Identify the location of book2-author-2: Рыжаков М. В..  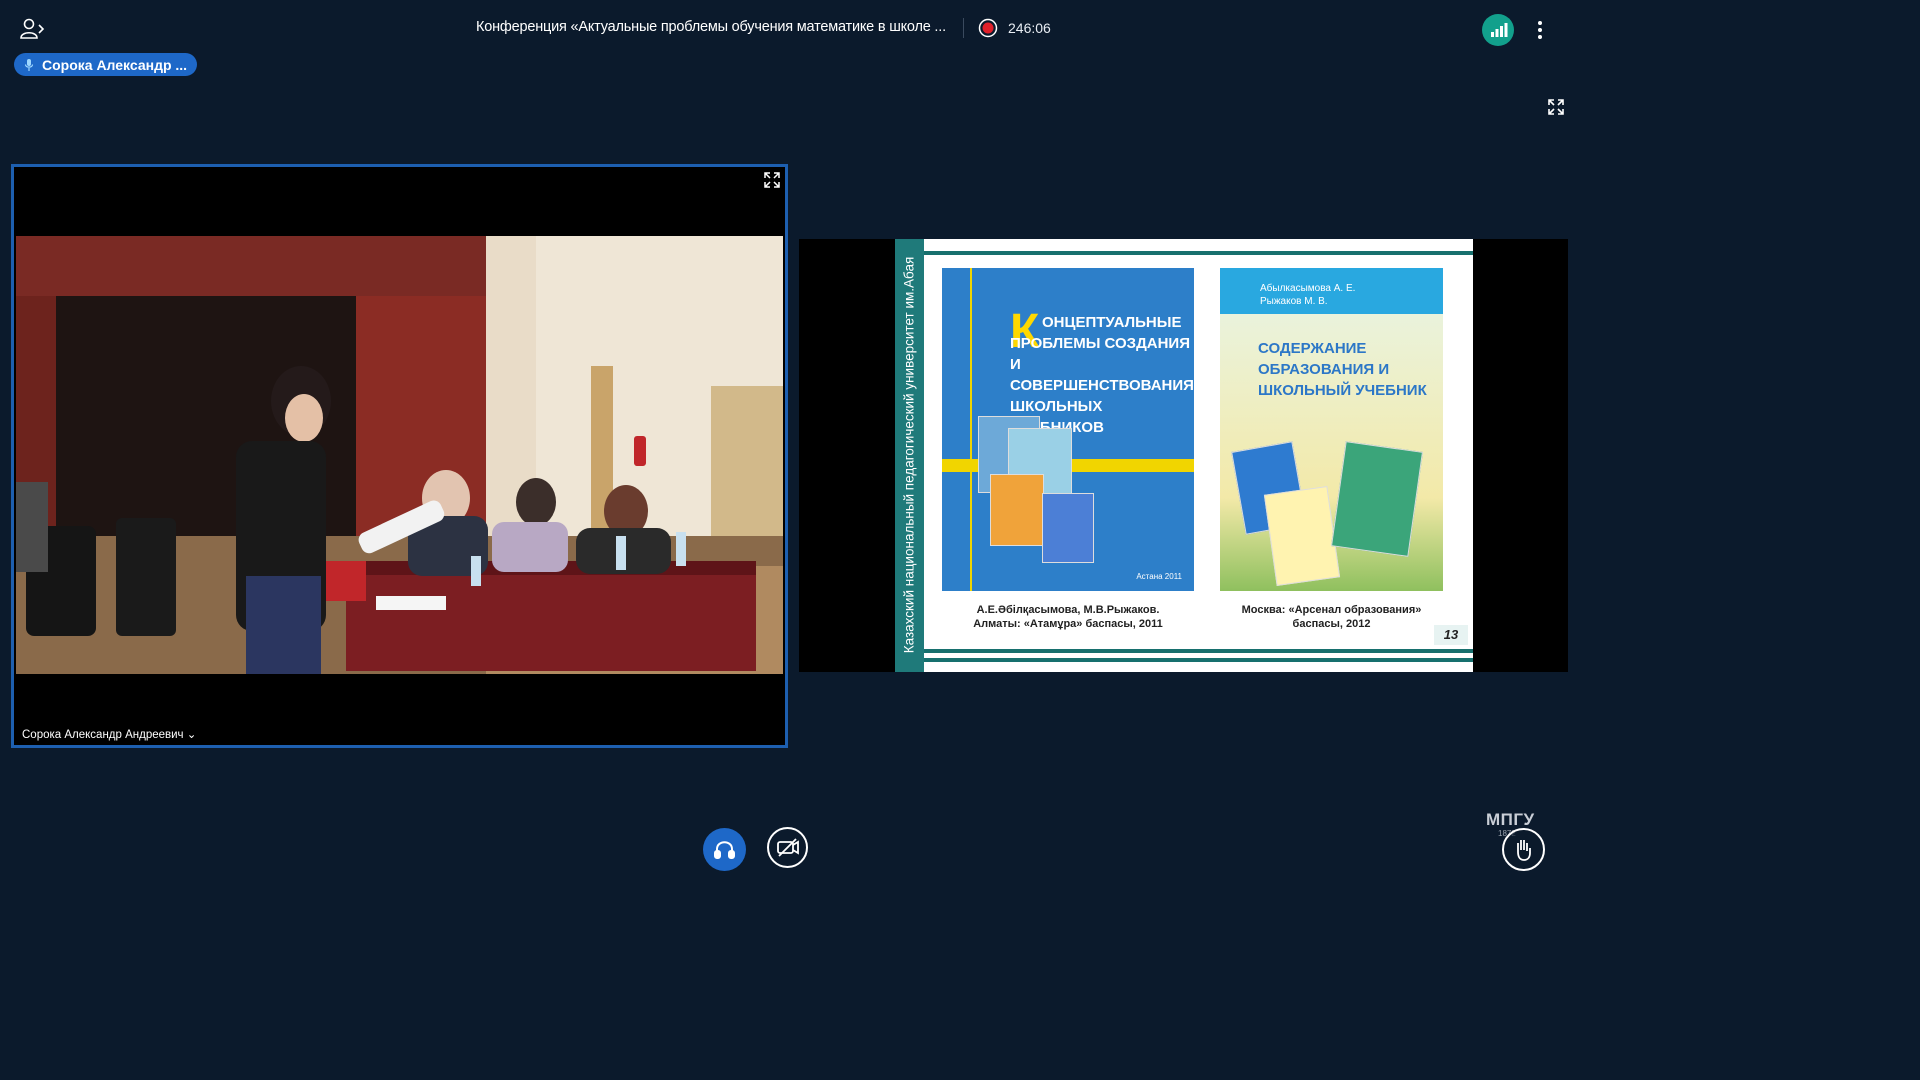
(1294, 301).